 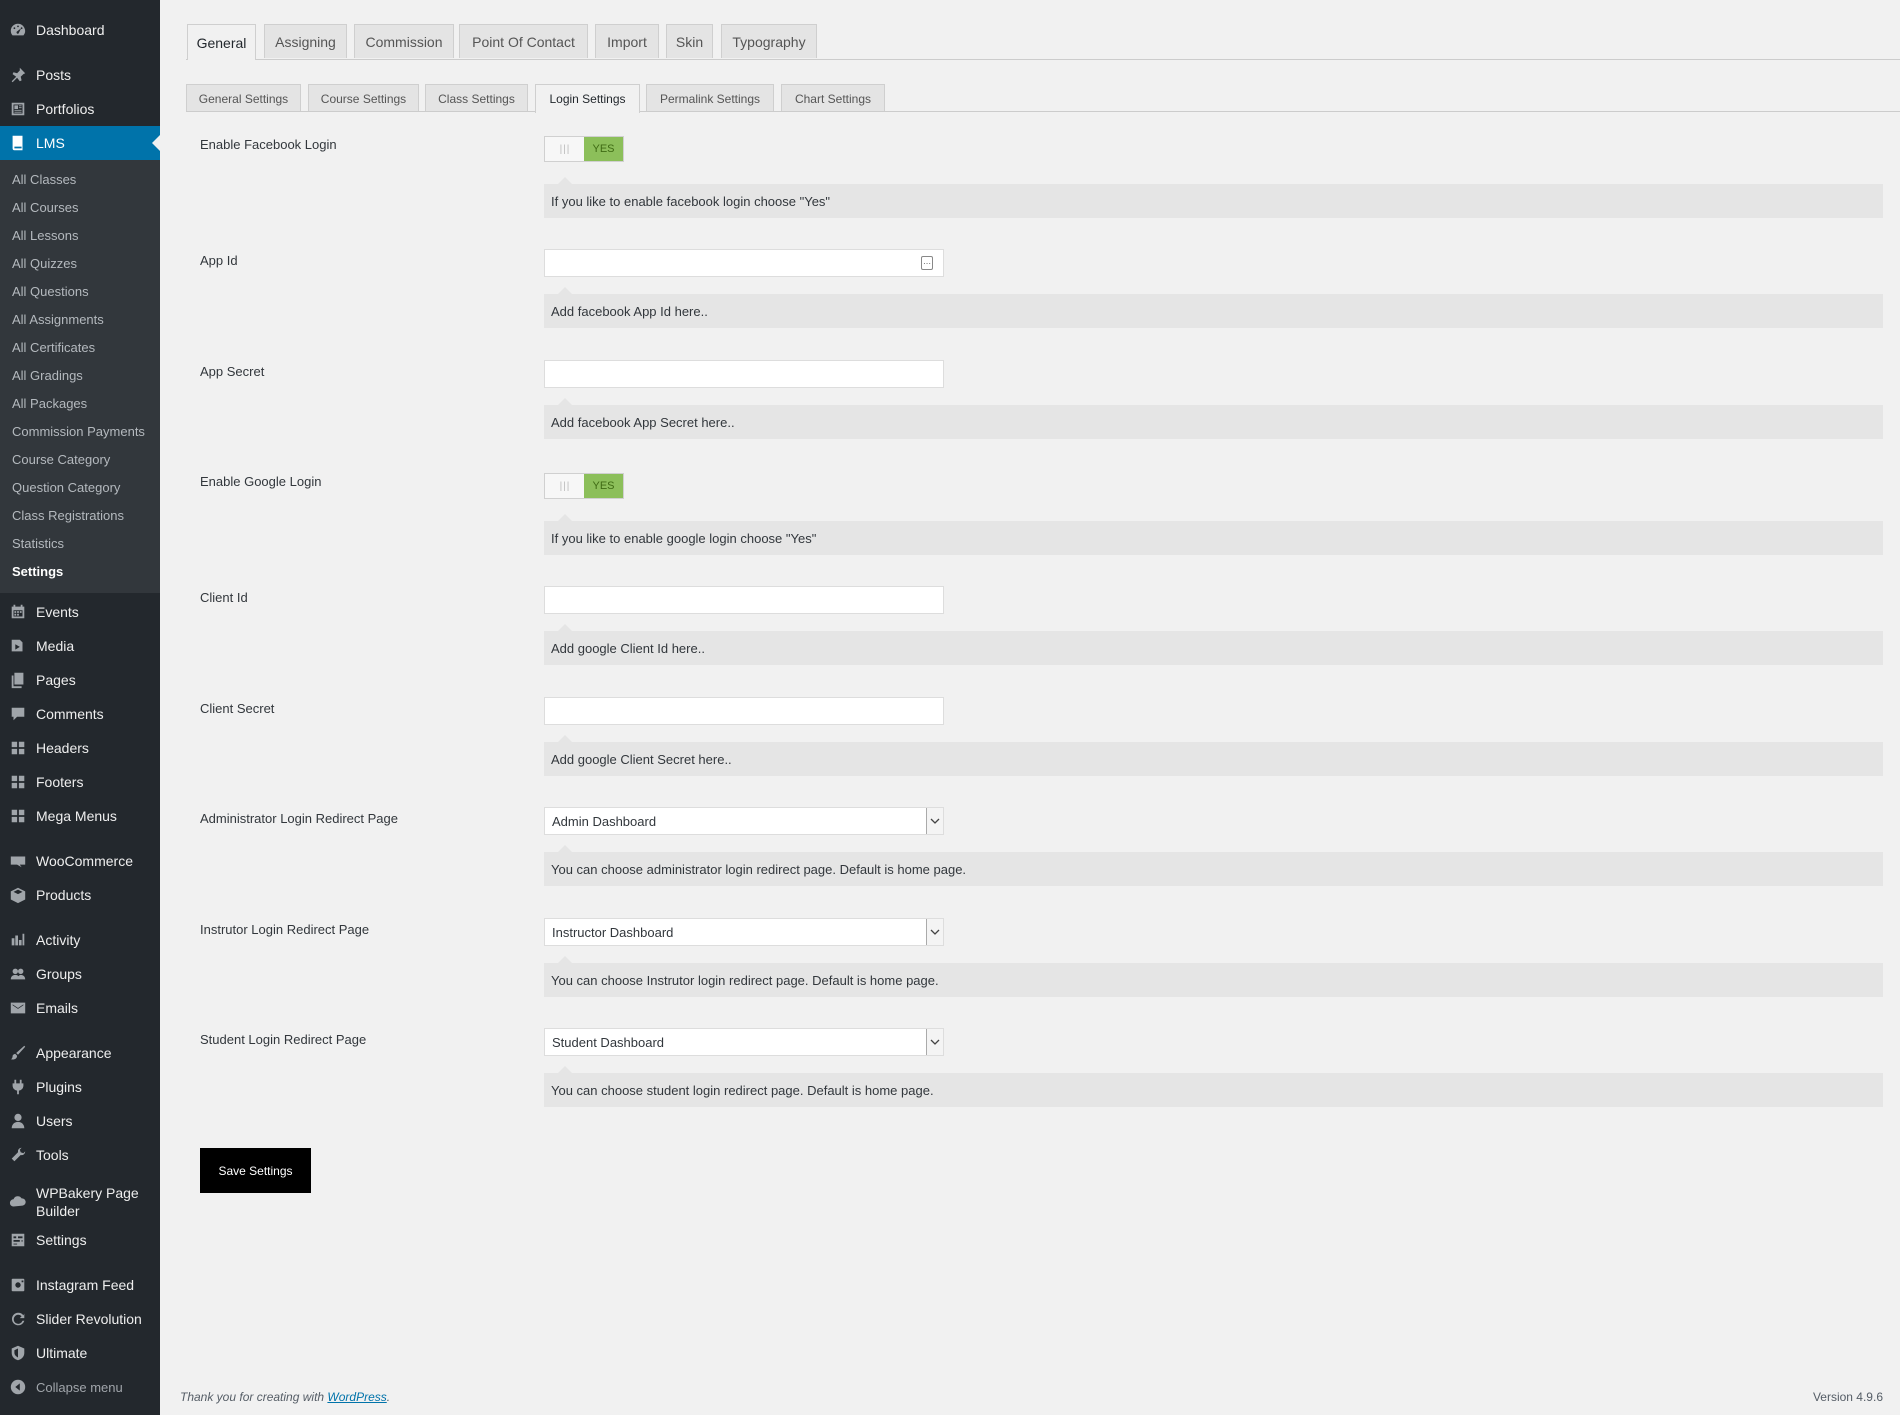 I want to click on subtab-class-settings: Class Settings, so click(x=476, y=98).